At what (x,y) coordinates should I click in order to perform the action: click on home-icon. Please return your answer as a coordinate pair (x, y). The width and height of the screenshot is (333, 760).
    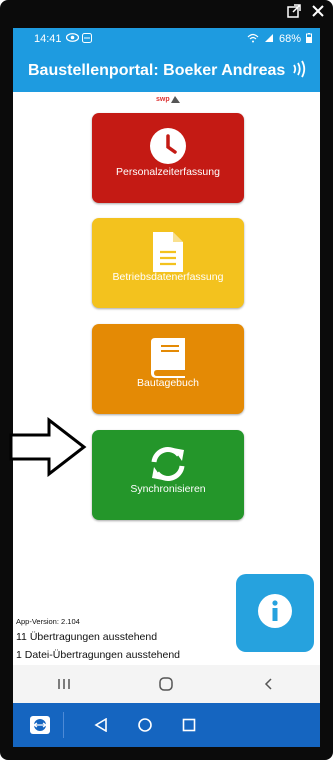
    Looking at the image, I should click on (166, 684).